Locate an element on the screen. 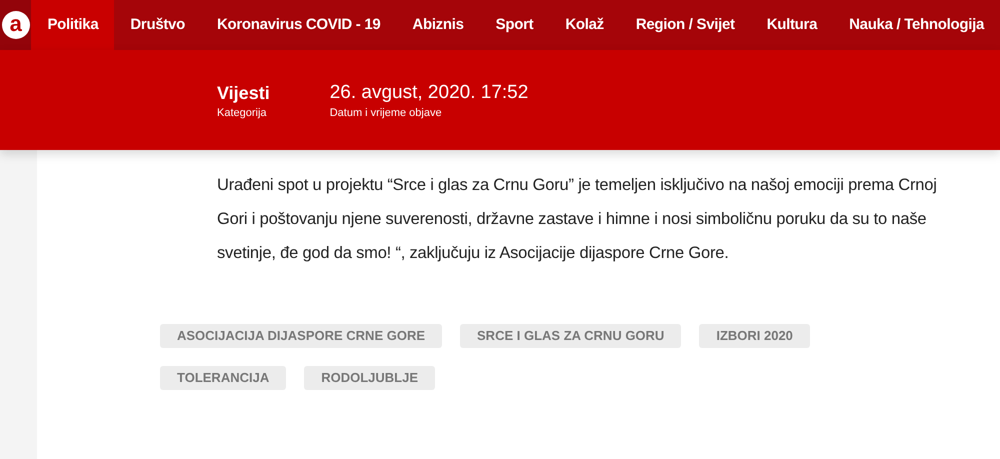 This screenshot has height=459, width=1000. tag-chip: RODOLJUBLJE is located at coordinates (370, 378).